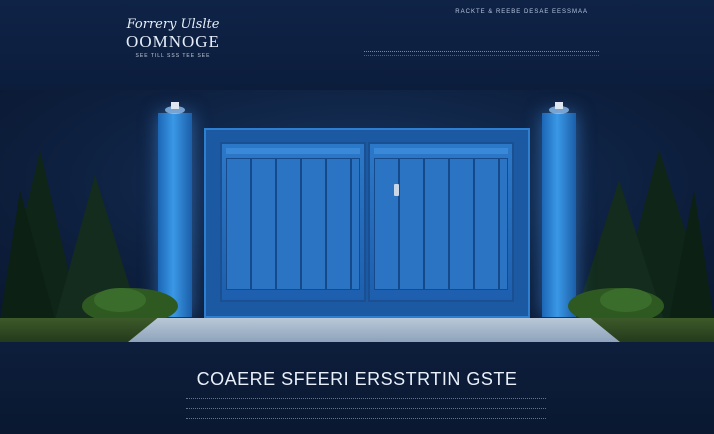 The height and width of the screenshot is (434, 714). I want to click on garage-door-right, so click(441, 222).